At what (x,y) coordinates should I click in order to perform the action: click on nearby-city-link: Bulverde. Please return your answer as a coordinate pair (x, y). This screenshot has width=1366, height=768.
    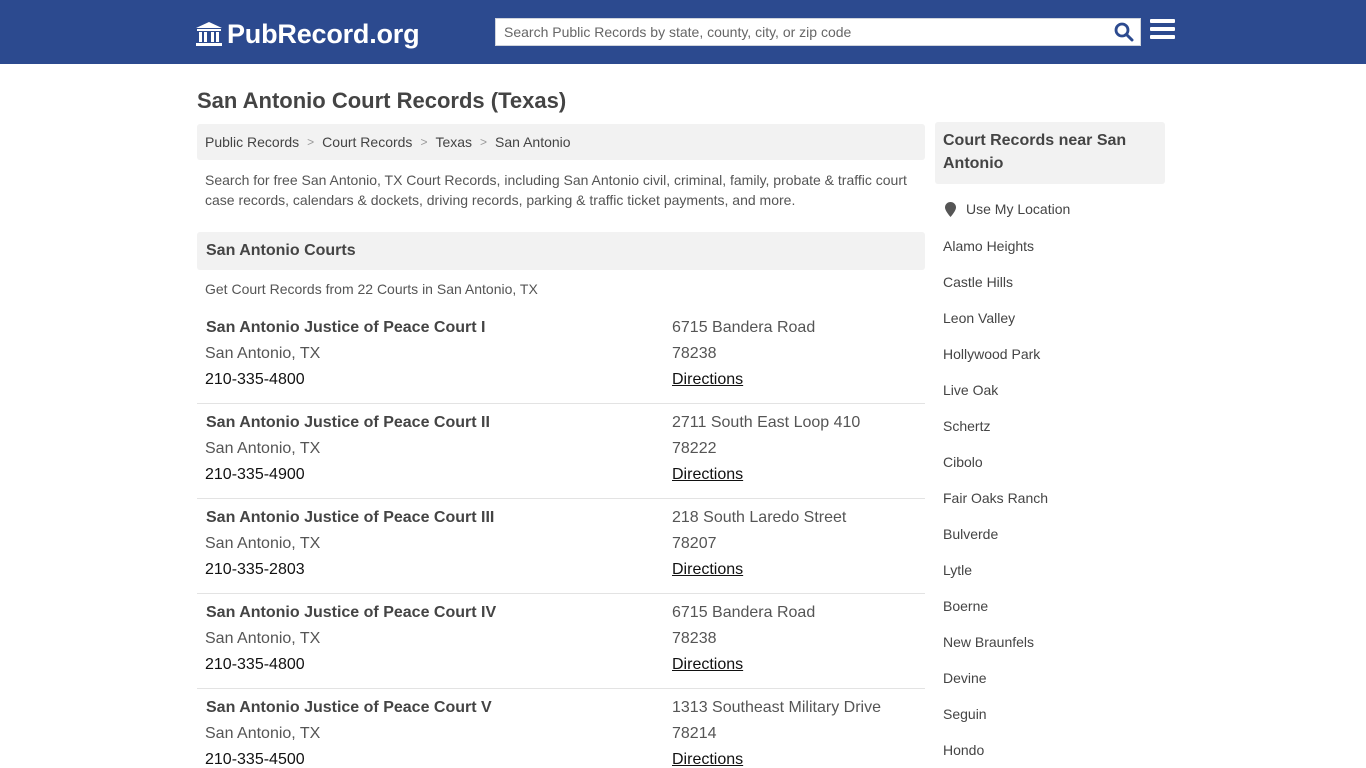
    Looking at the image, I should click on (970, 534).